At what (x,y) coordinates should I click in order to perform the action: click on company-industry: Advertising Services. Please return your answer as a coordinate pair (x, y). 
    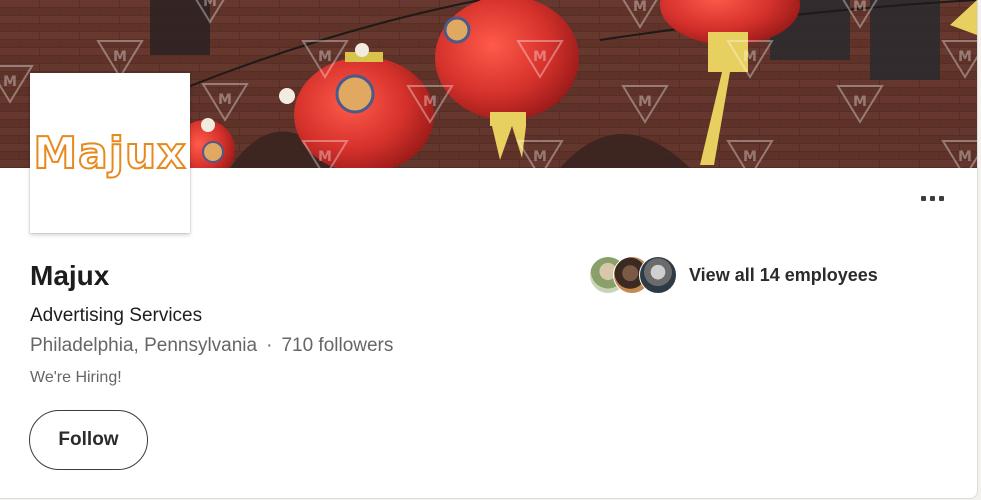
    Looking at the image, I should click on (116, 315).